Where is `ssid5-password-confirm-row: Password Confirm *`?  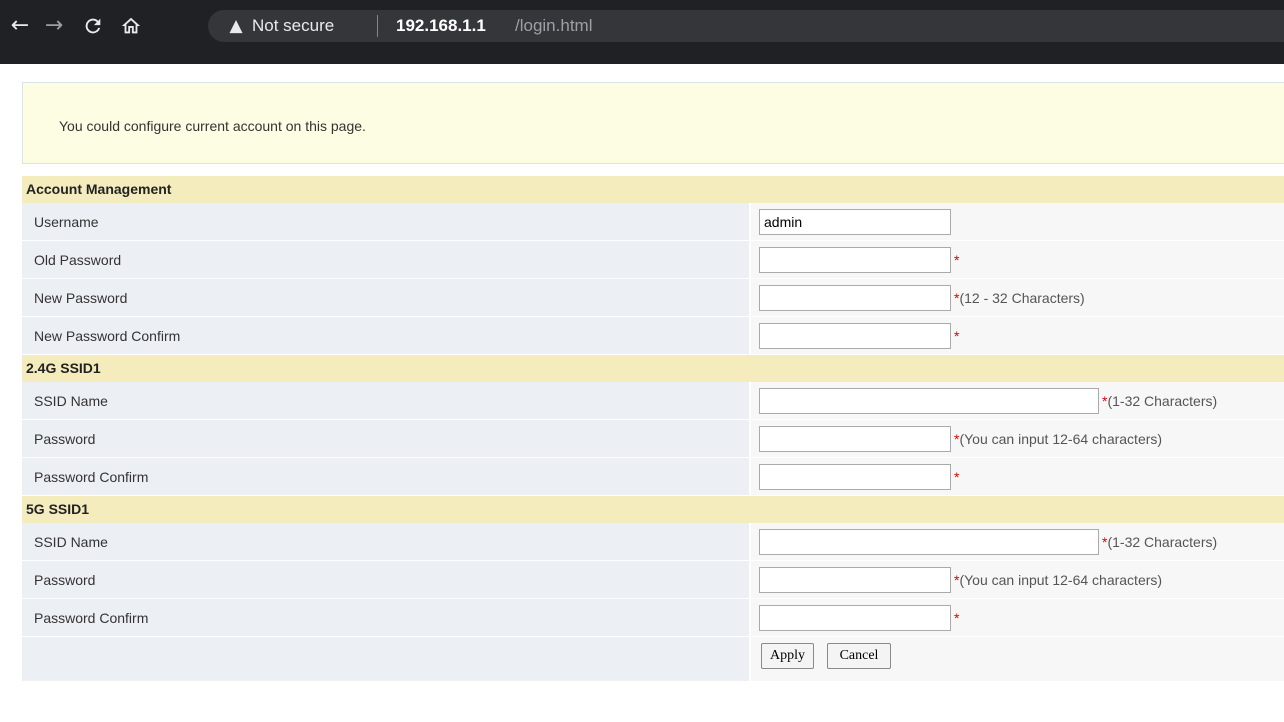 ssid5-password-confirm-row: Password Confirm * is located at coordinates (653, 618).